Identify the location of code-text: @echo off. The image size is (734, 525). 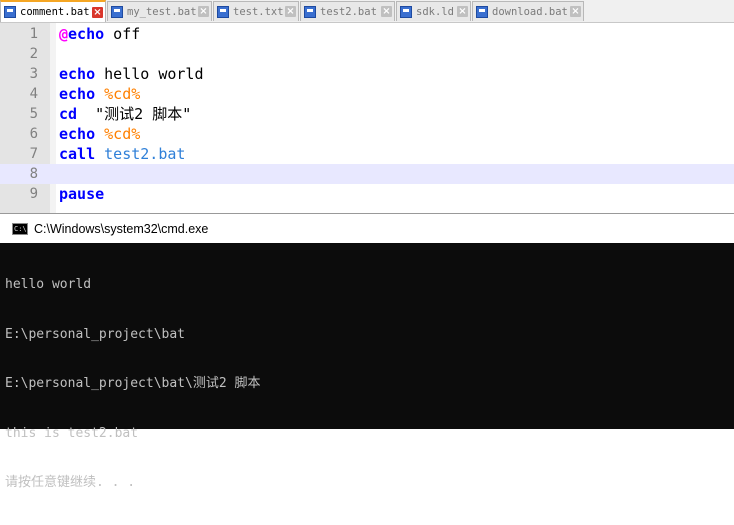
(99, 34).